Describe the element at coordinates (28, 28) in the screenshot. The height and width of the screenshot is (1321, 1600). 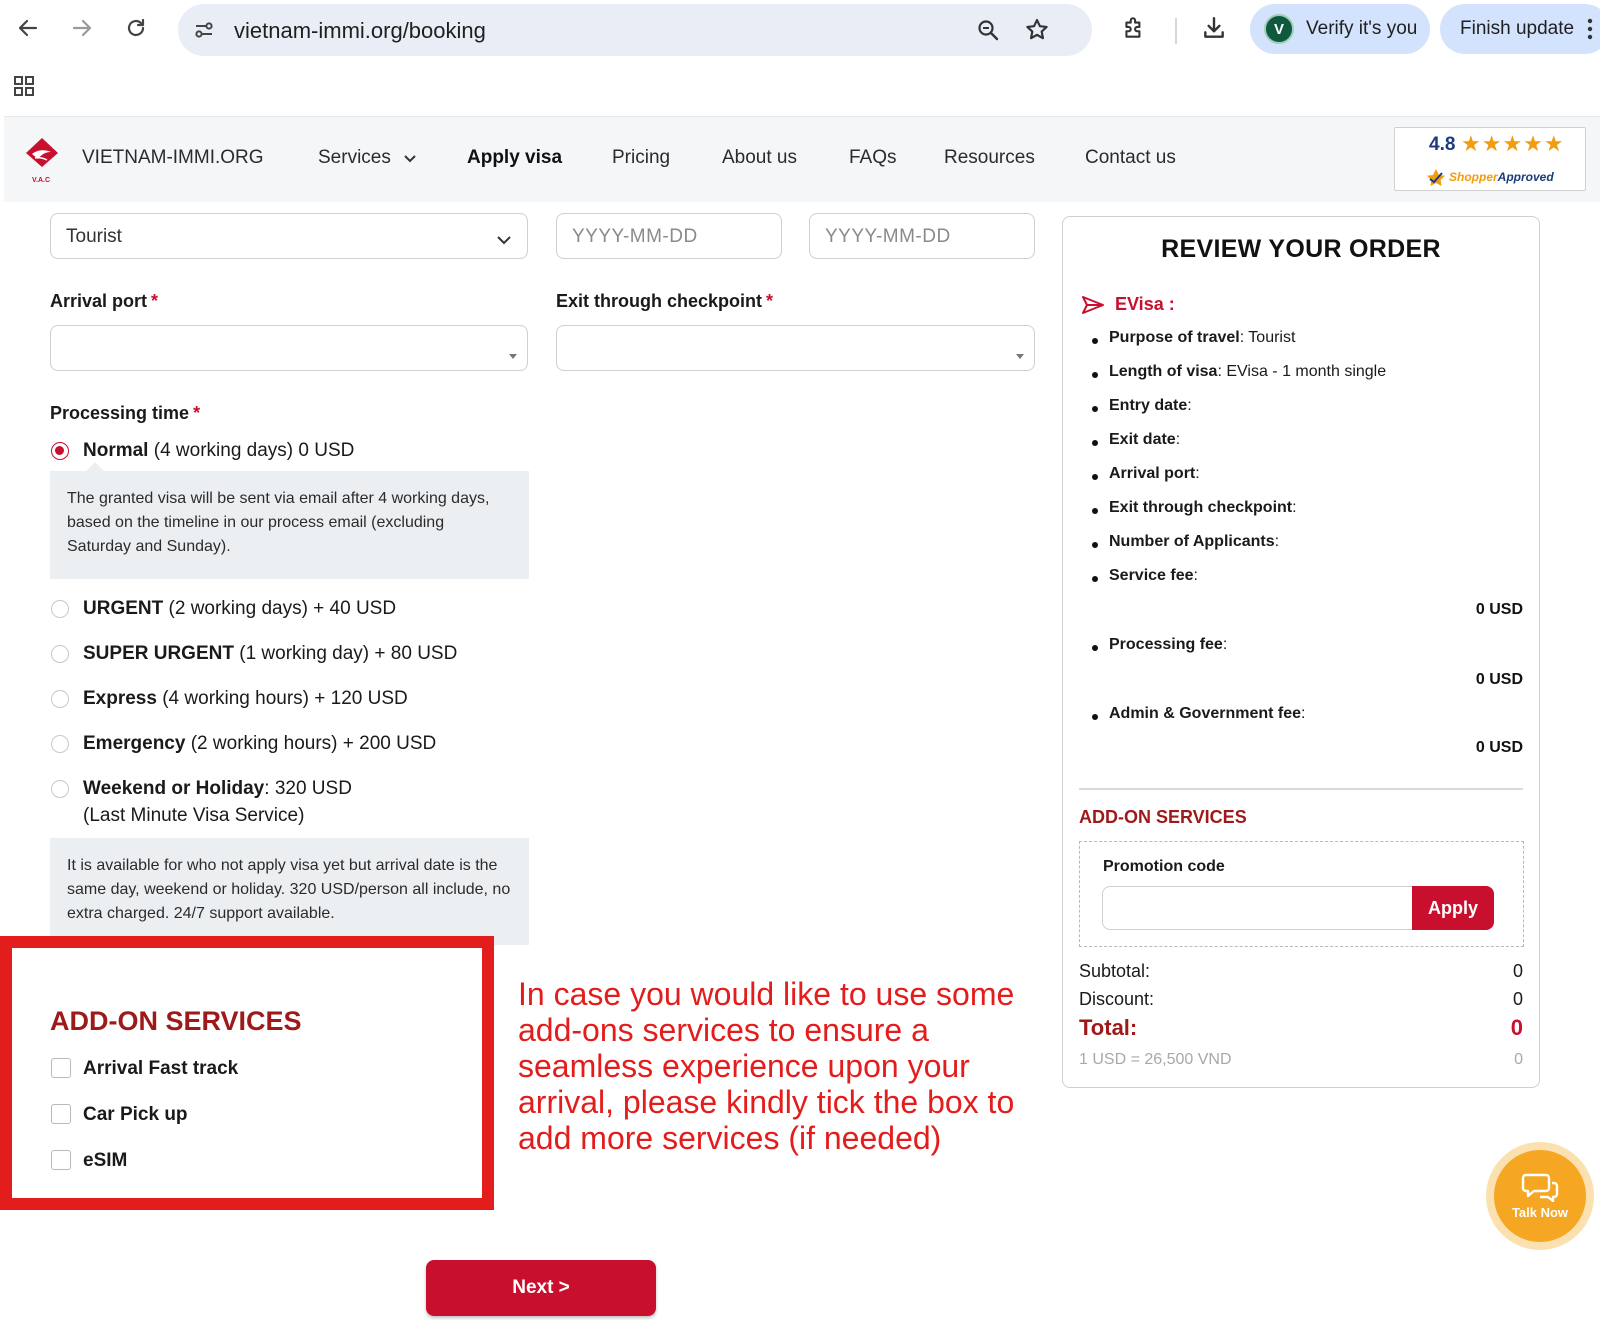
I see `back-arrow-icon` at that location.